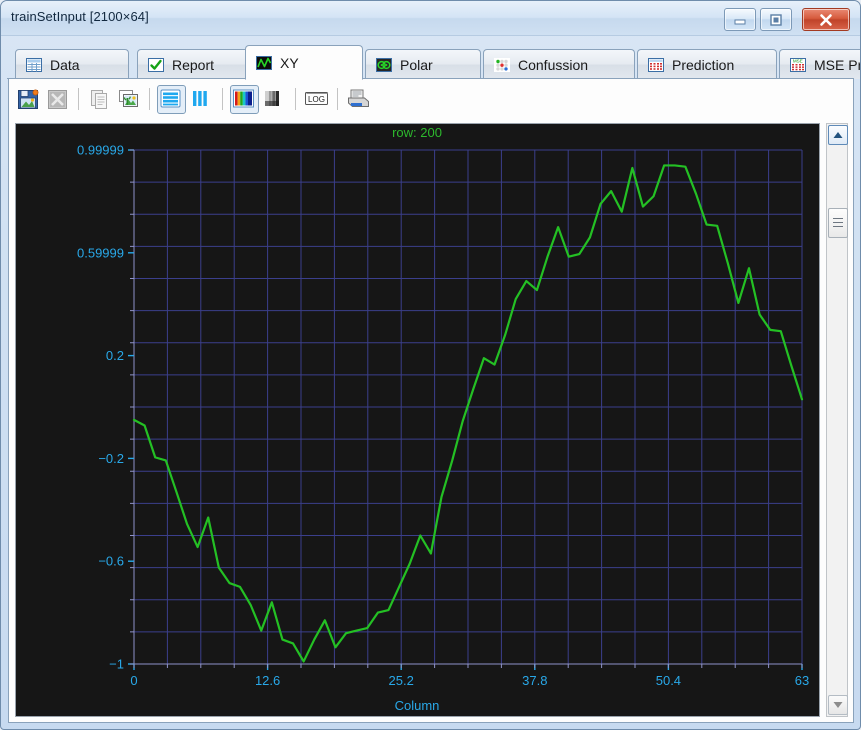  I want to click on tab-confussion-label: Confussion, so click(553, 64).